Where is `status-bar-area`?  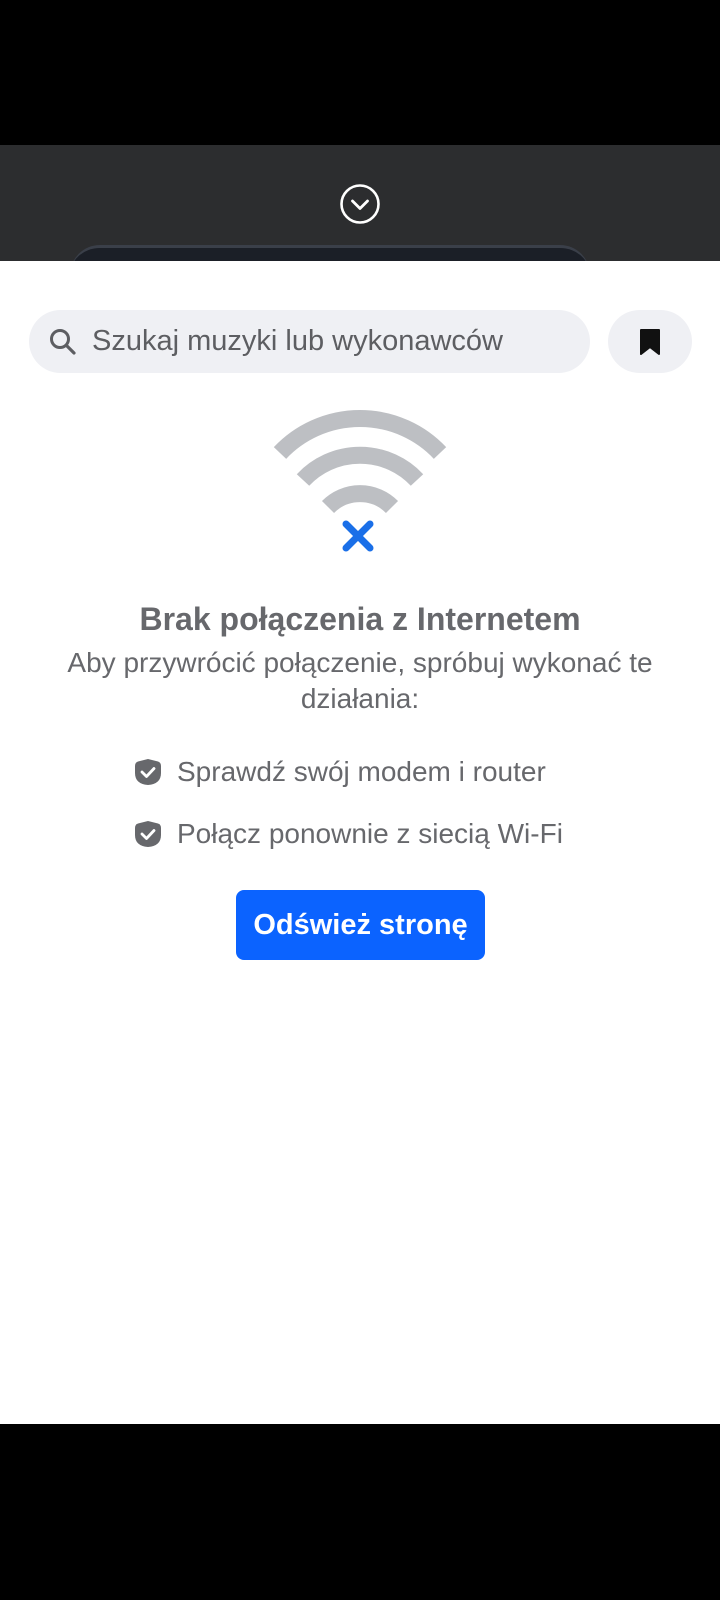 status-bar-area is located at coordinates (360, 72).